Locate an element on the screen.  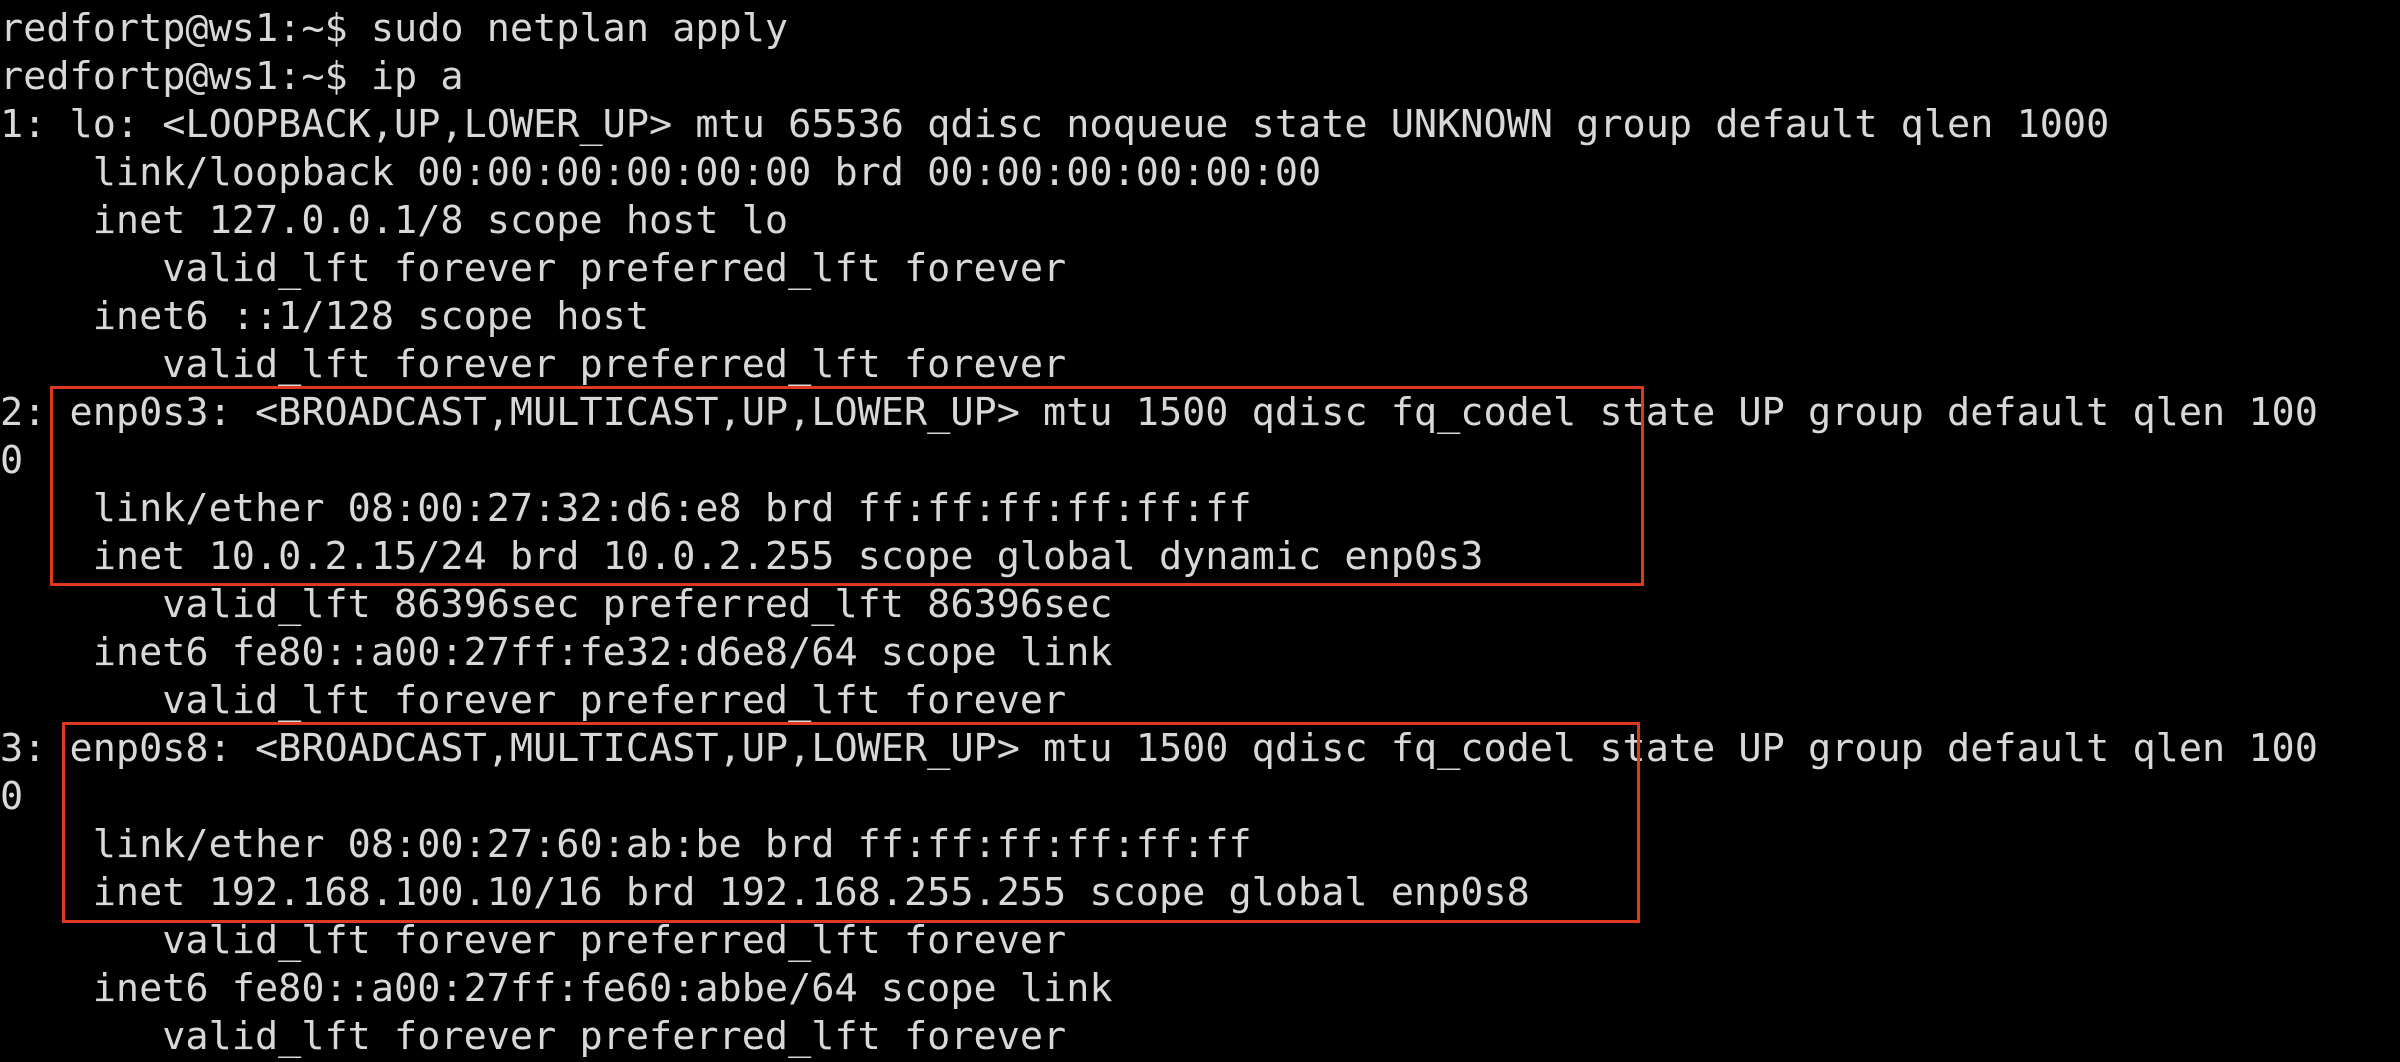
terminal-line-8: valid_lft forever preferred_lft forever is located at coordinates (533, 364).